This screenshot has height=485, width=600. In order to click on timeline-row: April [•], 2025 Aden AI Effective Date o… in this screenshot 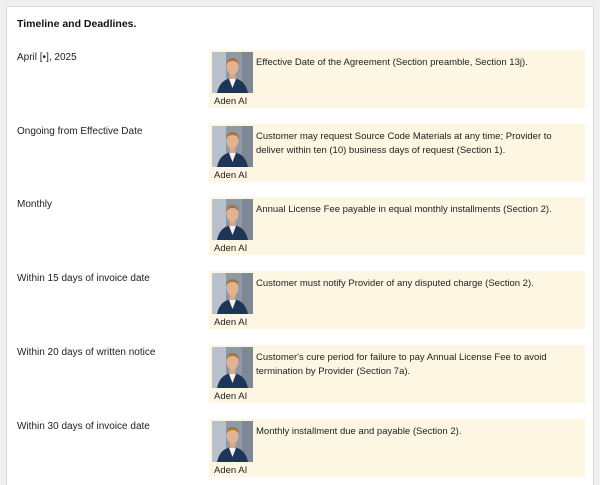, I will do `click(300, 80)`.